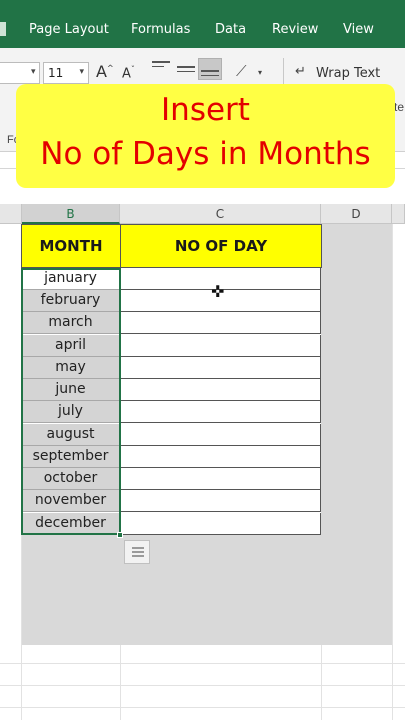  Describe the element at coordinates (358, 29) in the screenshot. I see `tab-view: View` at that location.